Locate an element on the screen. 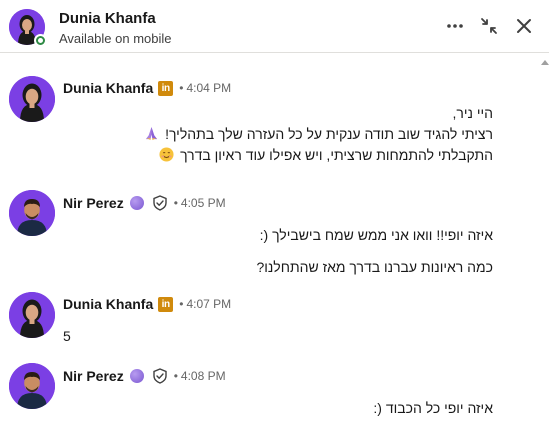 Image resolution: width=549 pixels, height=435 pixels. smiling-face-emoji is located at coordinates (166, 154).